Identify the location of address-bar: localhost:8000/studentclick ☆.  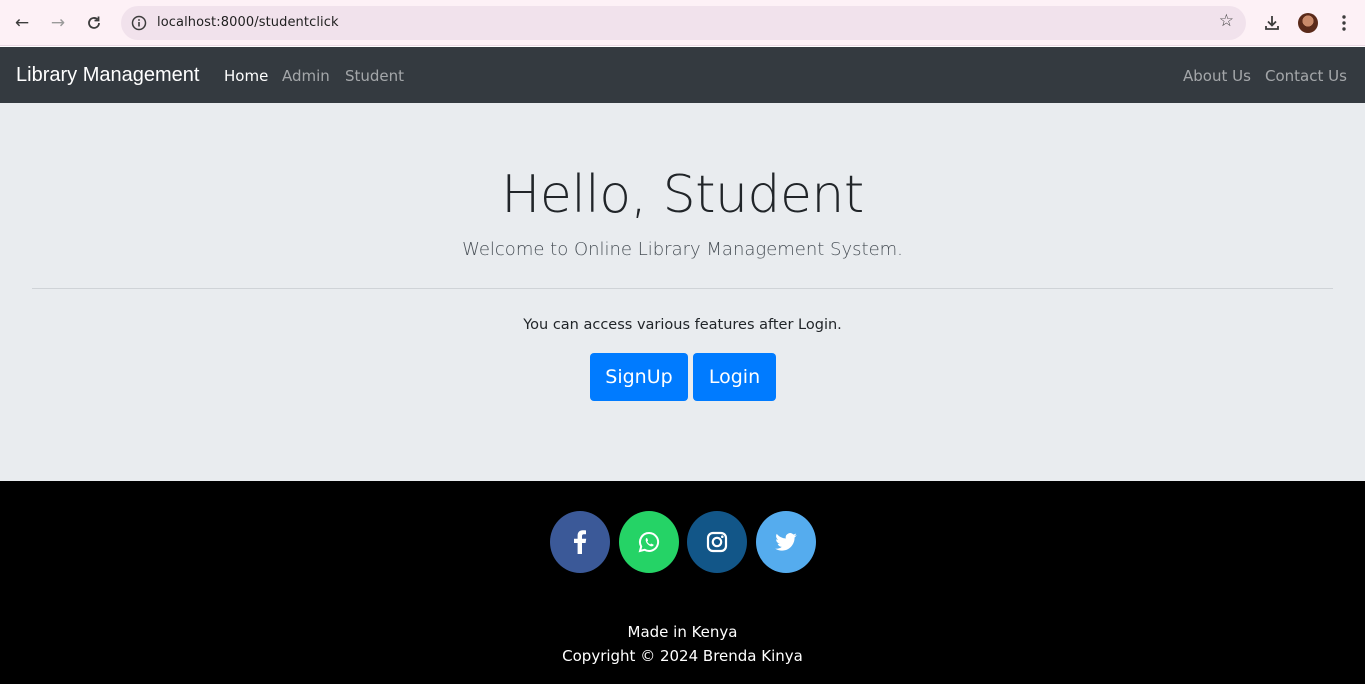
(683, 23).